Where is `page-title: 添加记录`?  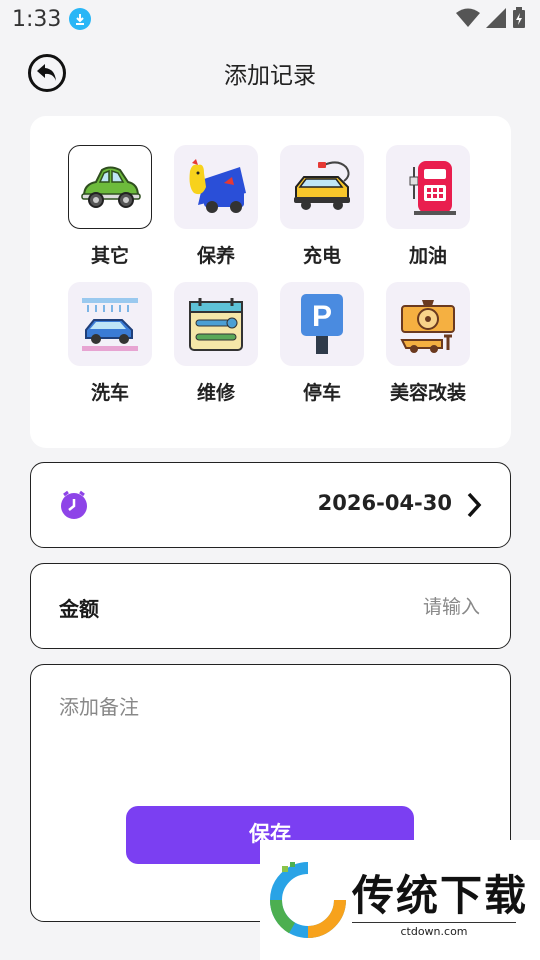 page-title: 添加记录 is located at coordinates (270, 76).